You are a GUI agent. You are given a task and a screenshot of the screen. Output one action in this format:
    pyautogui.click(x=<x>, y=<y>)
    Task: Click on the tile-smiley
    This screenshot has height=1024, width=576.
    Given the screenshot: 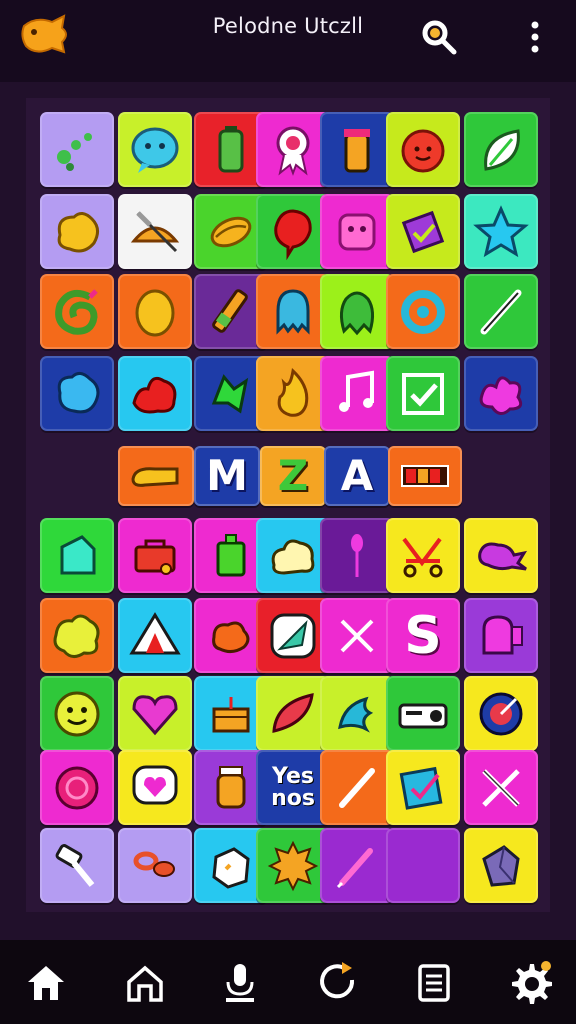 What is the action you would take?
    pyautogui.click(x=77, y=713)
    